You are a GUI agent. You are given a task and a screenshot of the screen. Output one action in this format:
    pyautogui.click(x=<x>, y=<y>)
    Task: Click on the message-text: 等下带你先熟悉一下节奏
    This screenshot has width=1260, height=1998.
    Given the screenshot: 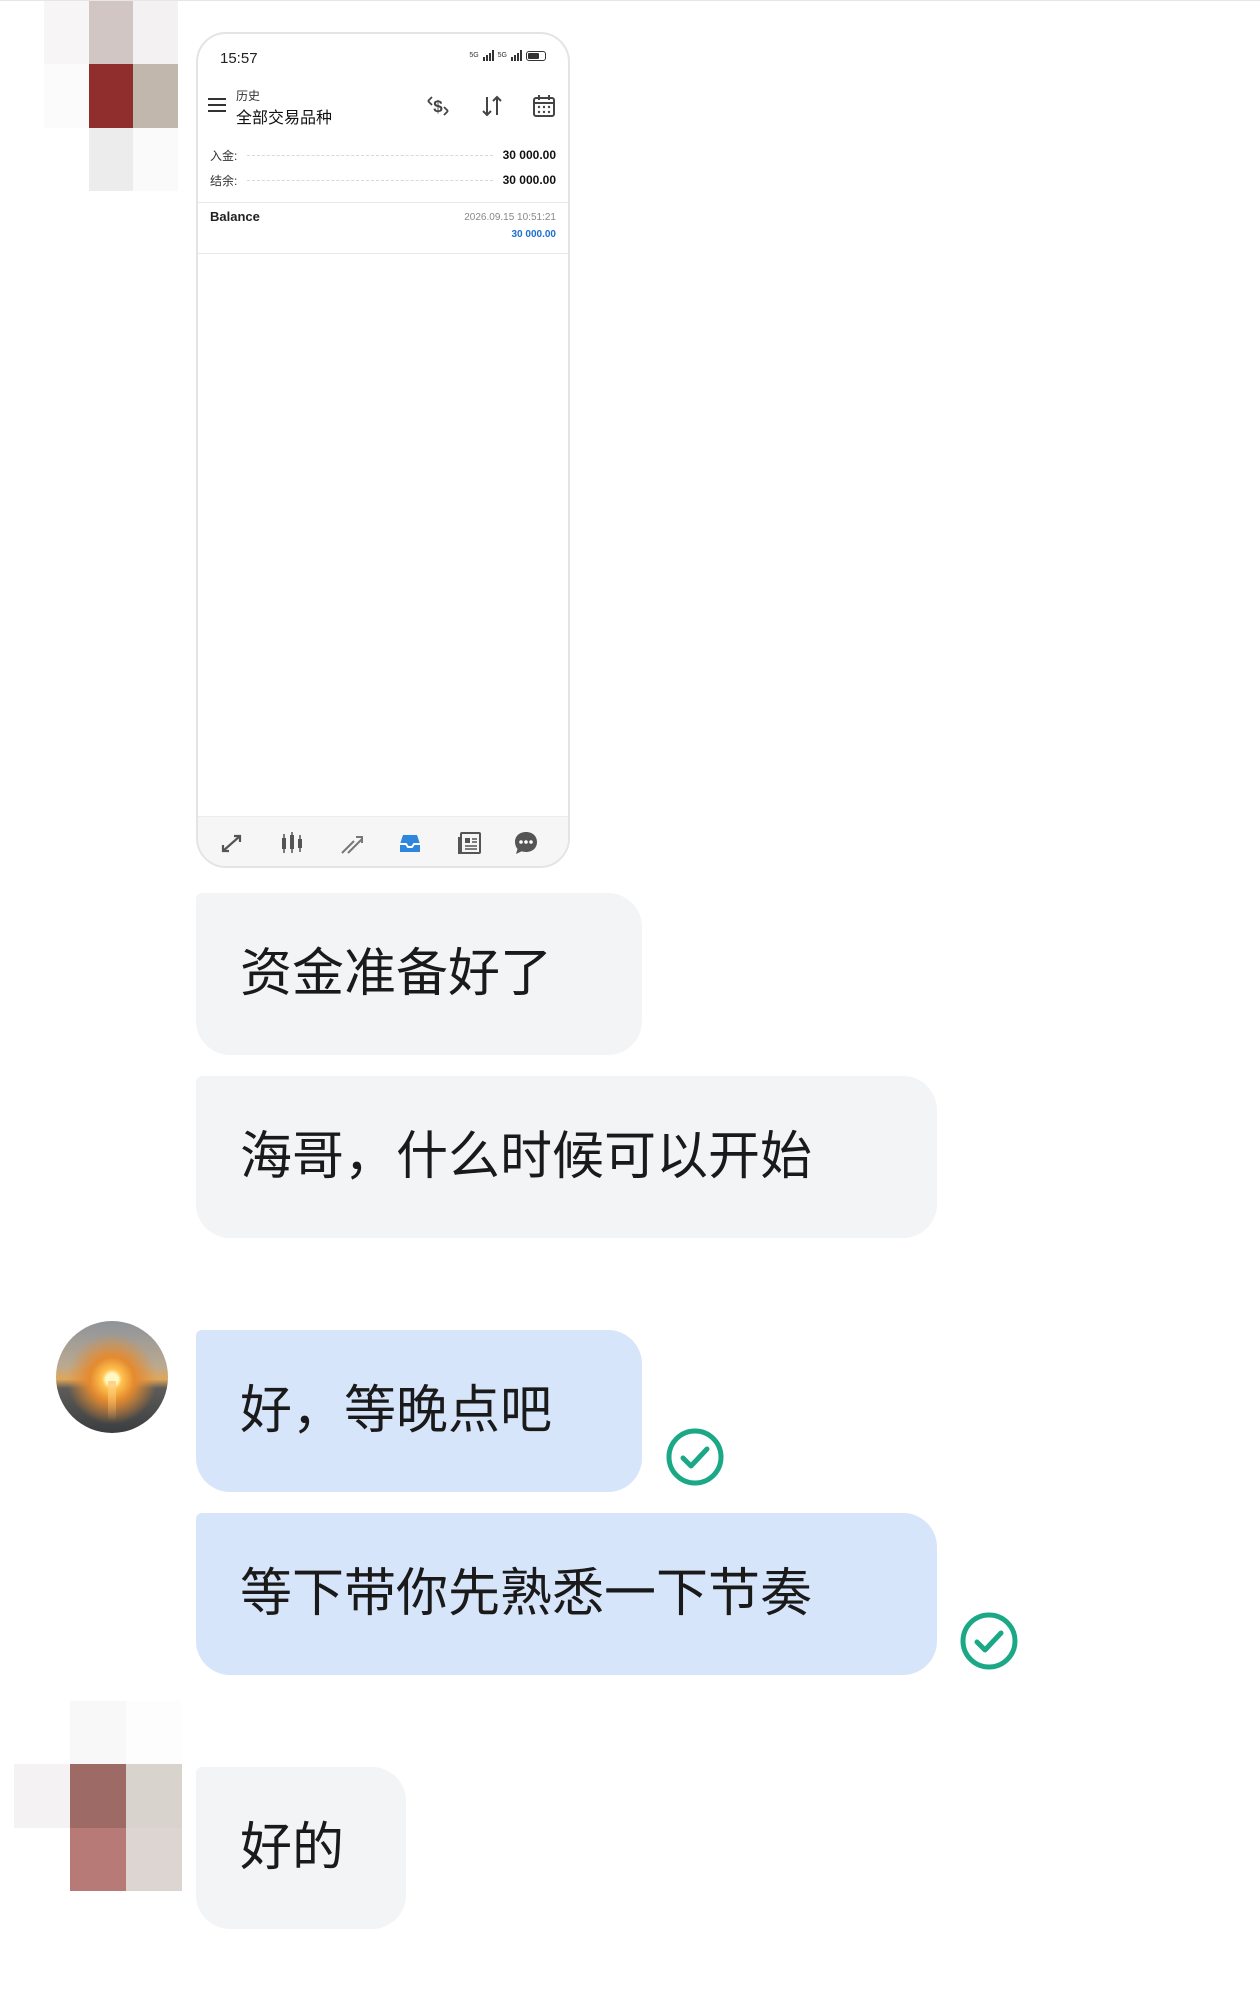 What is the action you would take?
    pyautogui.click(x=526, y=1594)
    